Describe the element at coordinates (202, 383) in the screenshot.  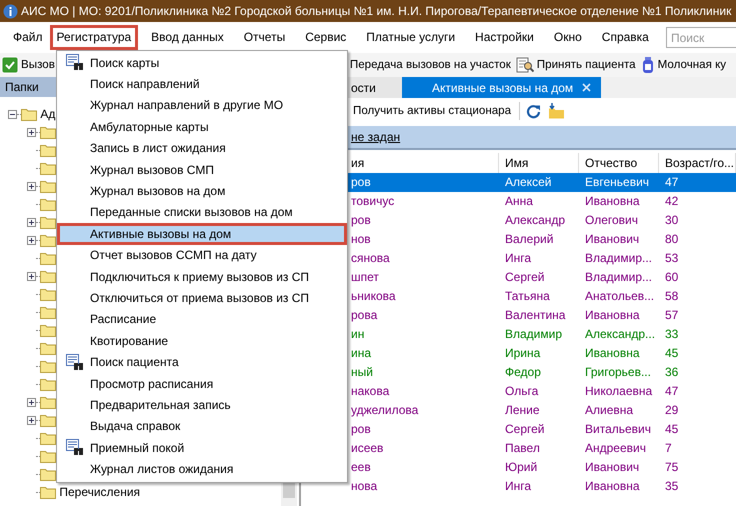
I see `menu-item: Просмотр расписания` at that location.